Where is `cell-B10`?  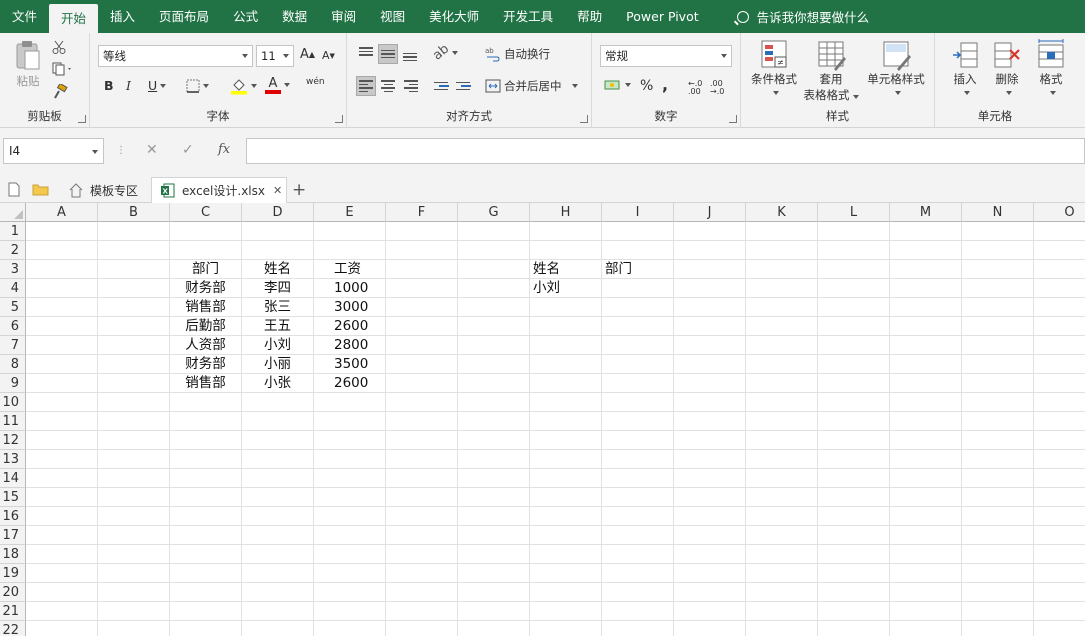 cell-B10 is located at coordinates (134, 402).